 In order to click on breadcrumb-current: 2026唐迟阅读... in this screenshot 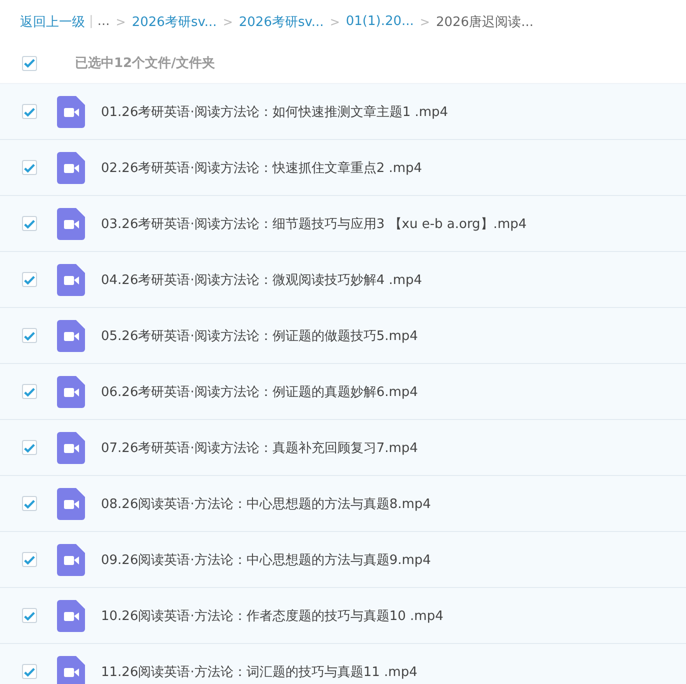, I will do `click(485, 22)`.